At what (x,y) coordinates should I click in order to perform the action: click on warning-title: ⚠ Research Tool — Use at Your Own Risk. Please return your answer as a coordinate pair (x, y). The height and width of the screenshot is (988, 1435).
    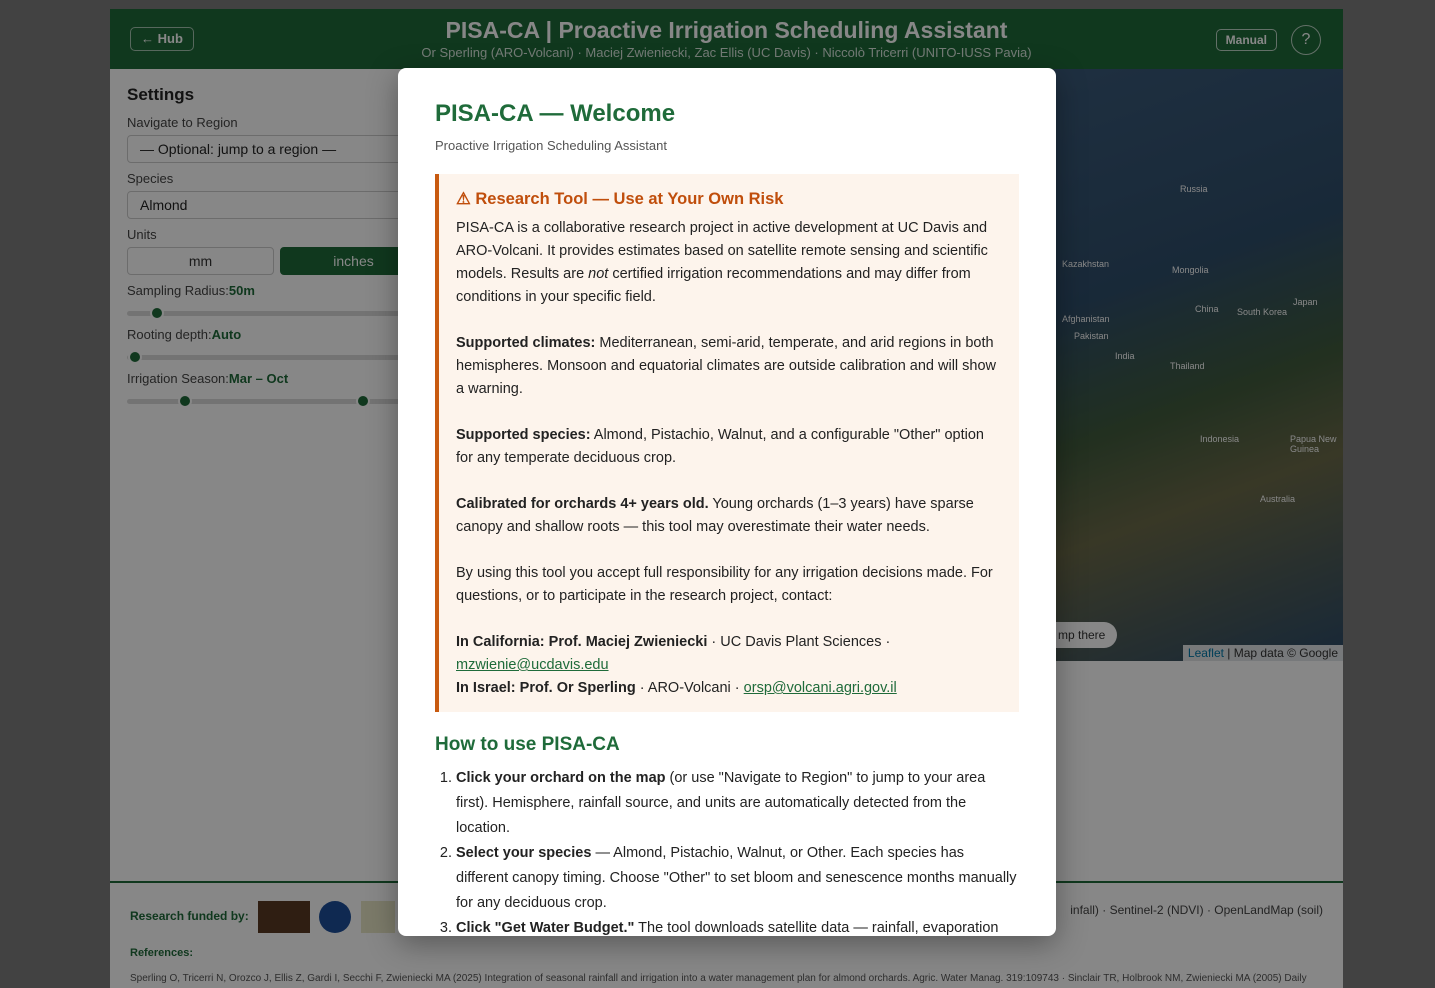
    Looking at the image, I should click on (620, 199).